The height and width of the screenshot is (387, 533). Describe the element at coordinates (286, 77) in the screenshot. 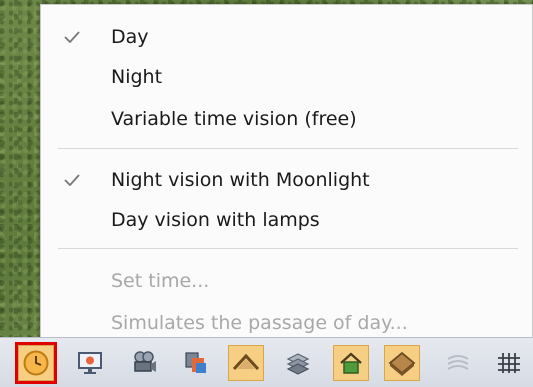

I see `menu-item-night: Night` at that location.